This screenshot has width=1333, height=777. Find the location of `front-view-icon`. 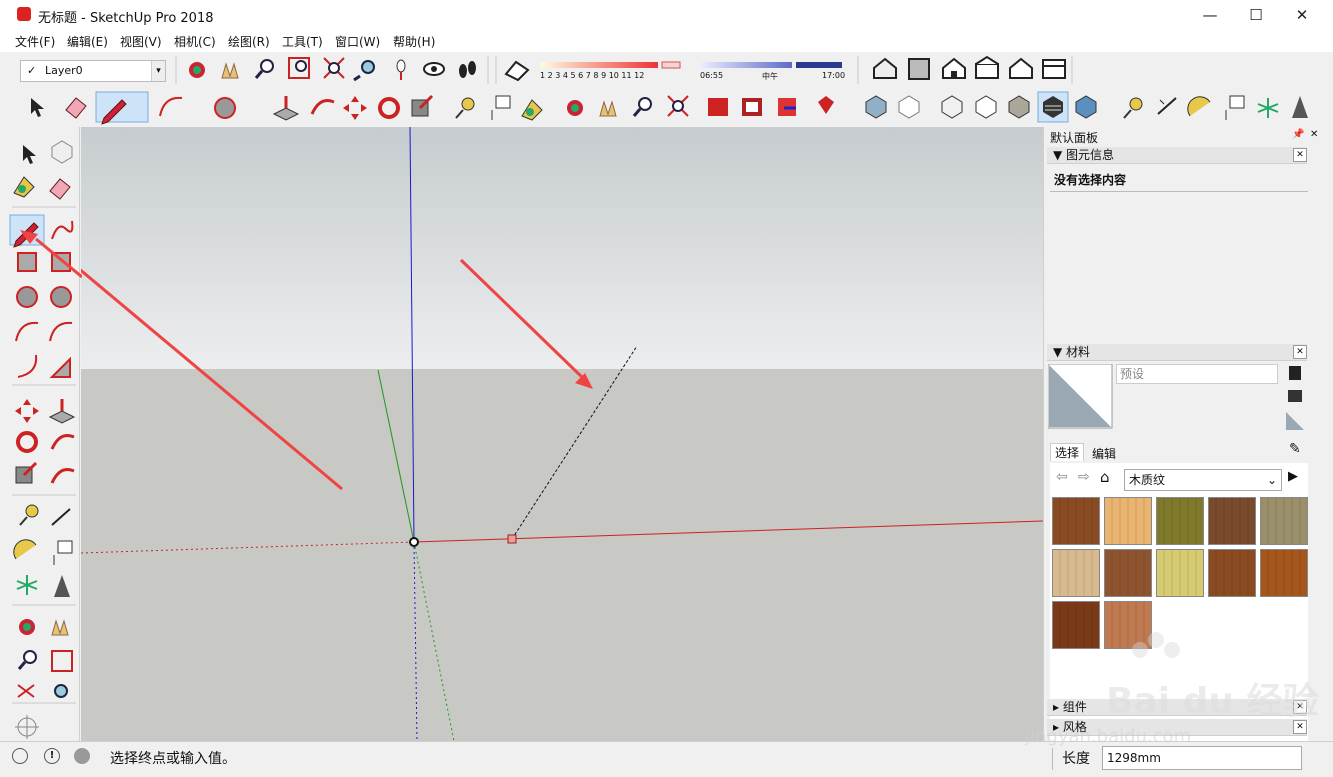

front-view-icon is located at coordinates (954, 68).